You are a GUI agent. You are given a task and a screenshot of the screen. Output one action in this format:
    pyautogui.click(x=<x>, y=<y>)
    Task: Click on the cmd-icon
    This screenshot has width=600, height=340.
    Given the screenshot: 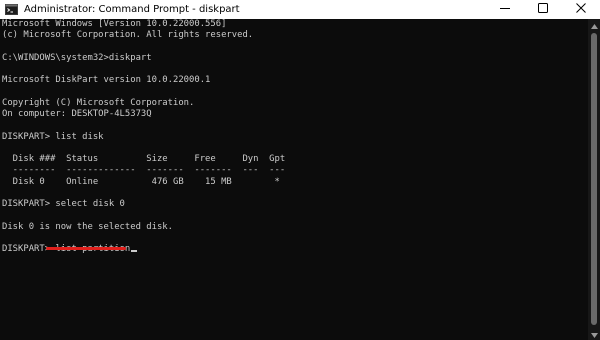 What is the action you would take?
    pyautogui.click(x=11, y=9)
    